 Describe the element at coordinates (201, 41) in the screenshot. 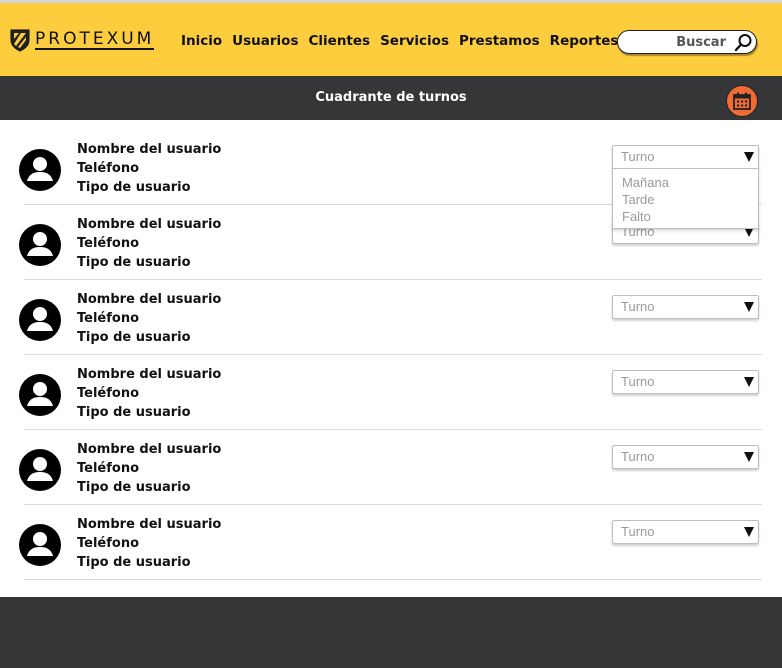

I see `nav-inicio: Inicio` at that location.